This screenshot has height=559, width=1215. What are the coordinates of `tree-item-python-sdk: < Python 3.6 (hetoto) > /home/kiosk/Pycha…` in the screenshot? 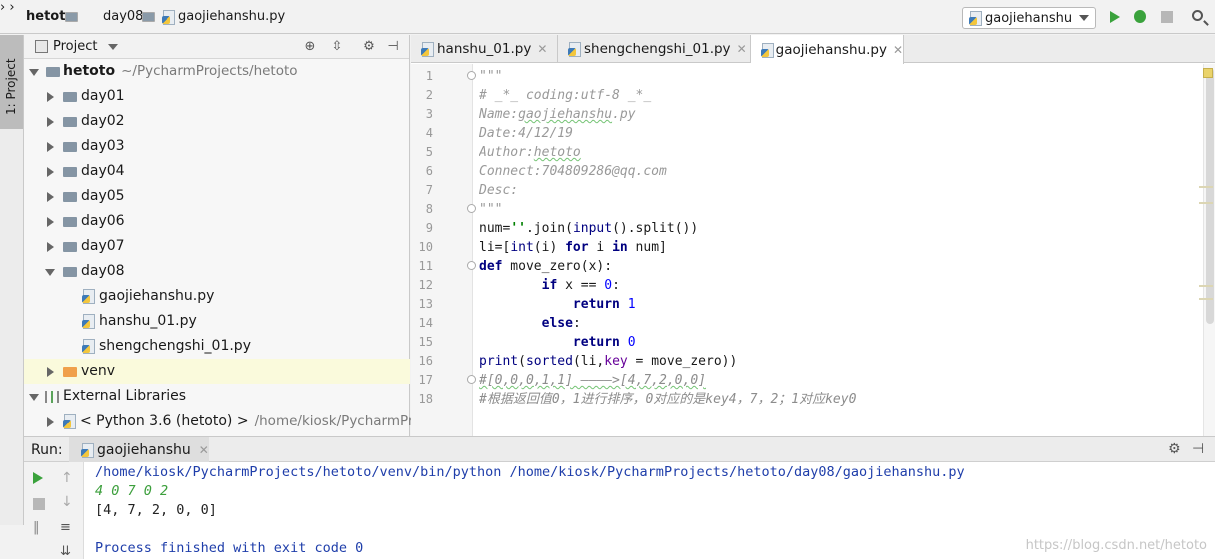 It's located at (222, 421).